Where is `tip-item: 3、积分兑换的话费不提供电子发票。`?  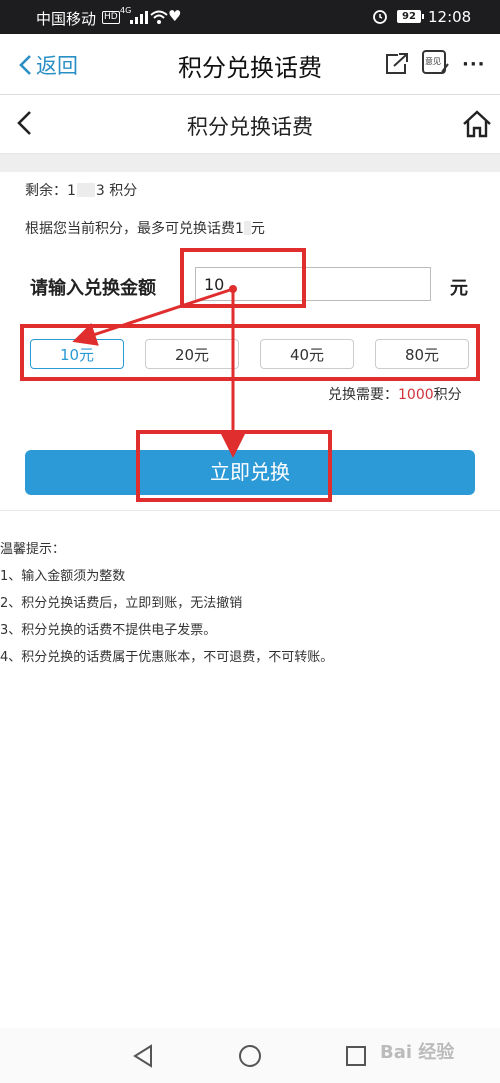 tip-item: 3、积分兑换的话费不提供电子发票。 is located at coordinates (108, 630).